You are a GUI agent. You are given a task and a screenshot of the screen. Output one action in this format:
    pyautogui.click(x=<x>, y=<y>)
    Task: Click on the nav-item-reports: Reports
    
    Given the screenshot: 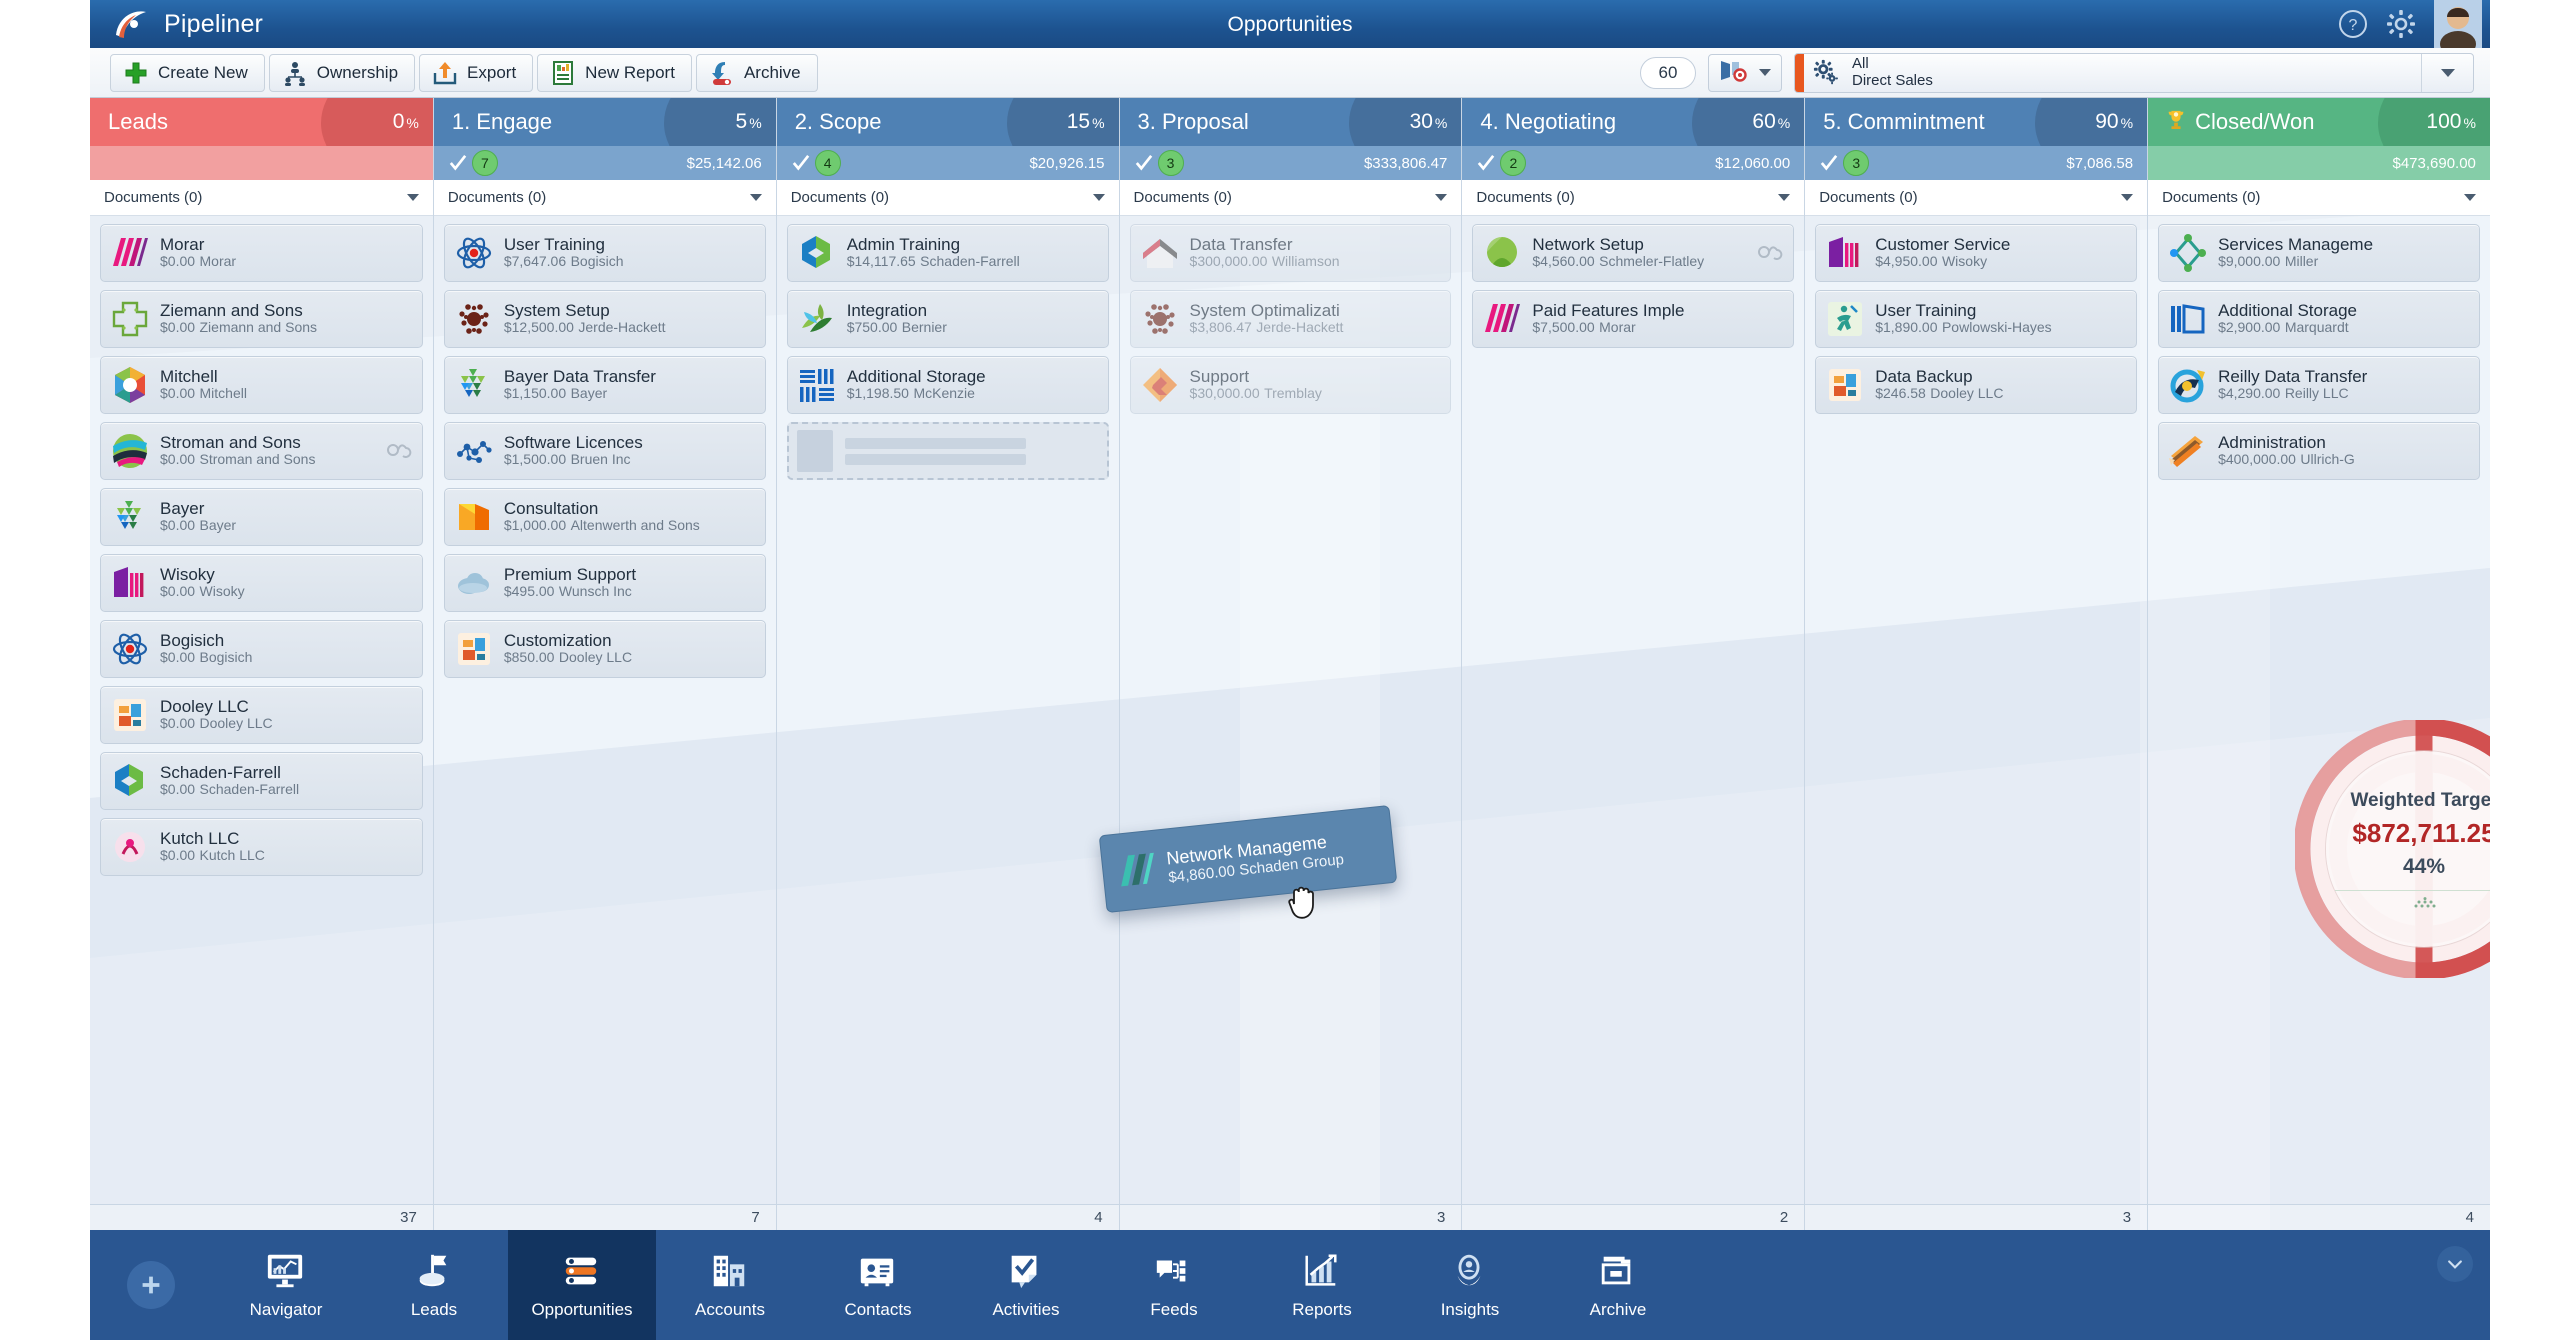 What is the action you would take?
    pyautogui.click(x=1322, y=1285)
    